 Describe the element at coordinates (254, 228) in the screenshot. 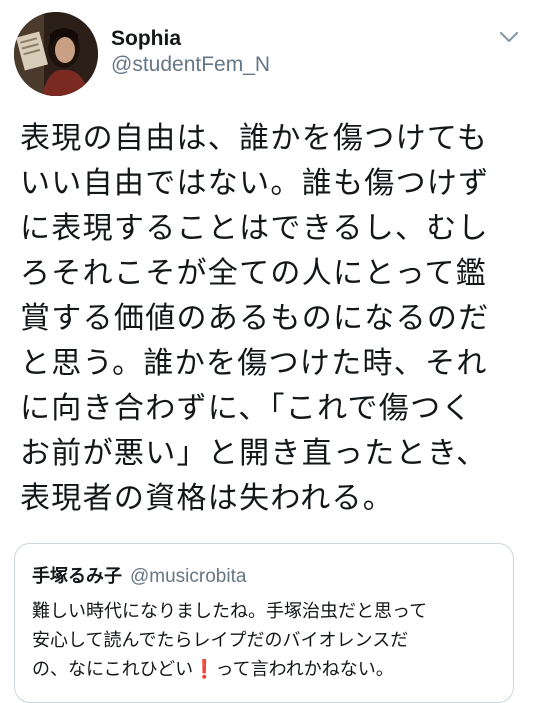

I see `tweet-body-line: に表現することはできるし、むし` at that location.